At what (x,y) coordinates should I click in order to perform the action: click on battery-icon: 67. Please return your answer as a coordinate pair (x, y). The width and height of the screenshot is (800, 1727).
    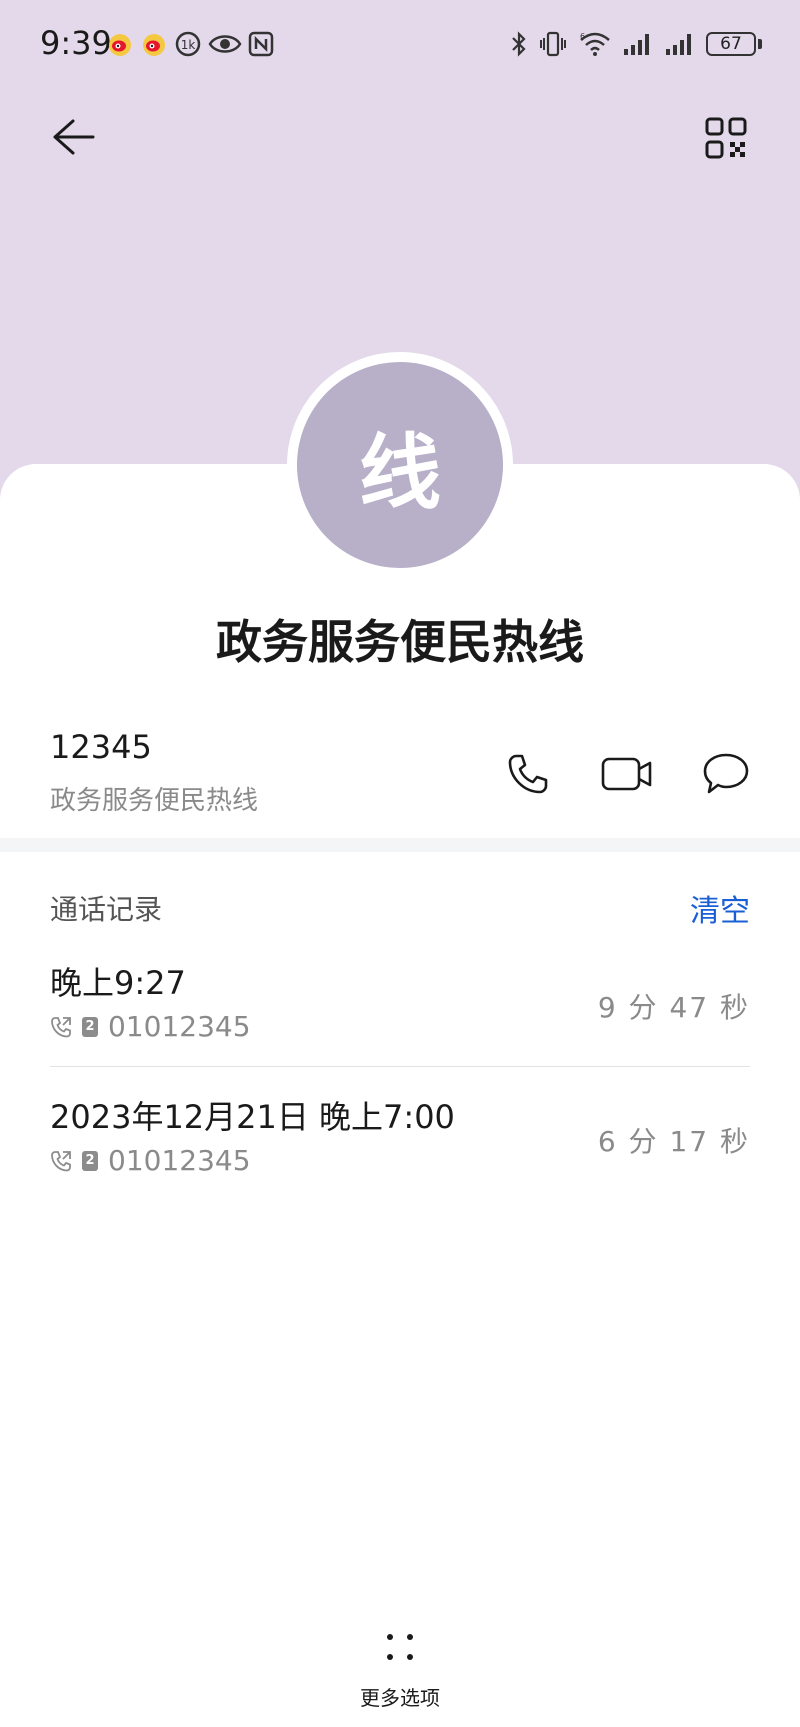
    Looking at the image, I should click on (731, 44).